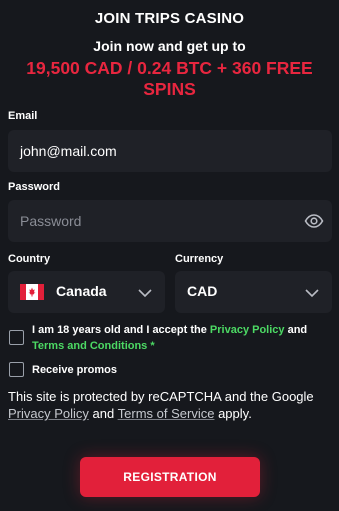 The width and height of the screenshot is (339, 511). I want to click on page-subtitle: Join now and get up to, so click(169, 46).